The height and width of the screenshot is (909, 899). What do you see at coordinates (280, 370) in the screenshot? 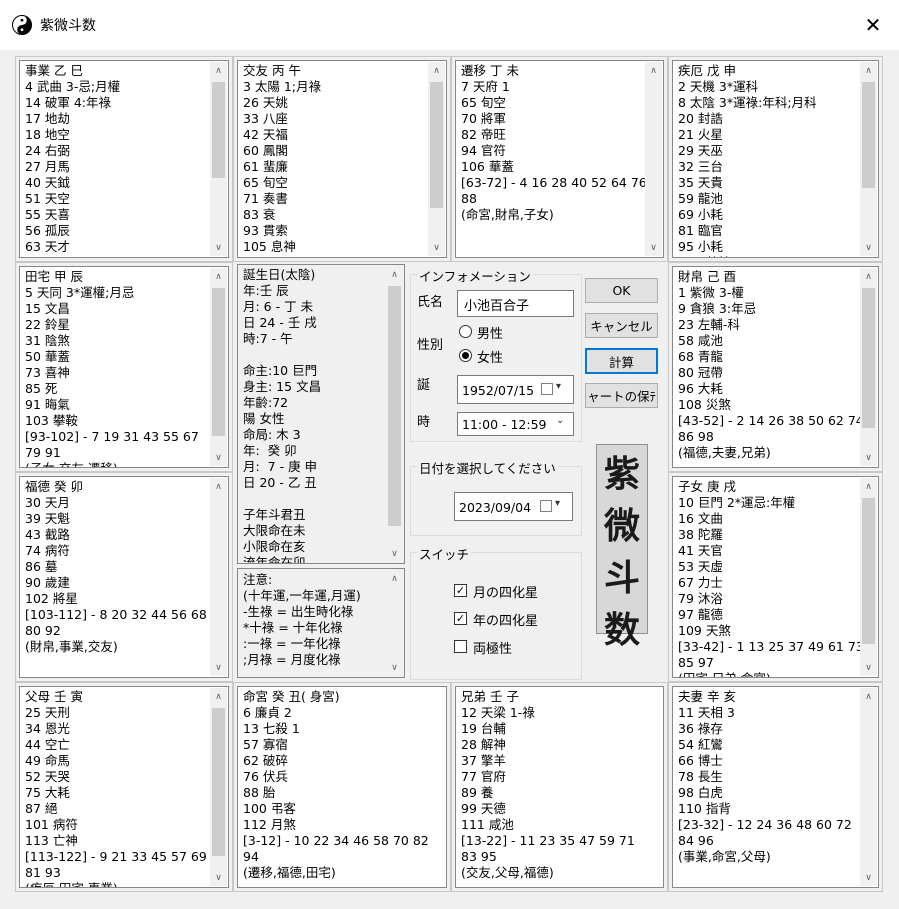
I see `list-item: 命主:10 巨門` at bounding box center [280, 370].